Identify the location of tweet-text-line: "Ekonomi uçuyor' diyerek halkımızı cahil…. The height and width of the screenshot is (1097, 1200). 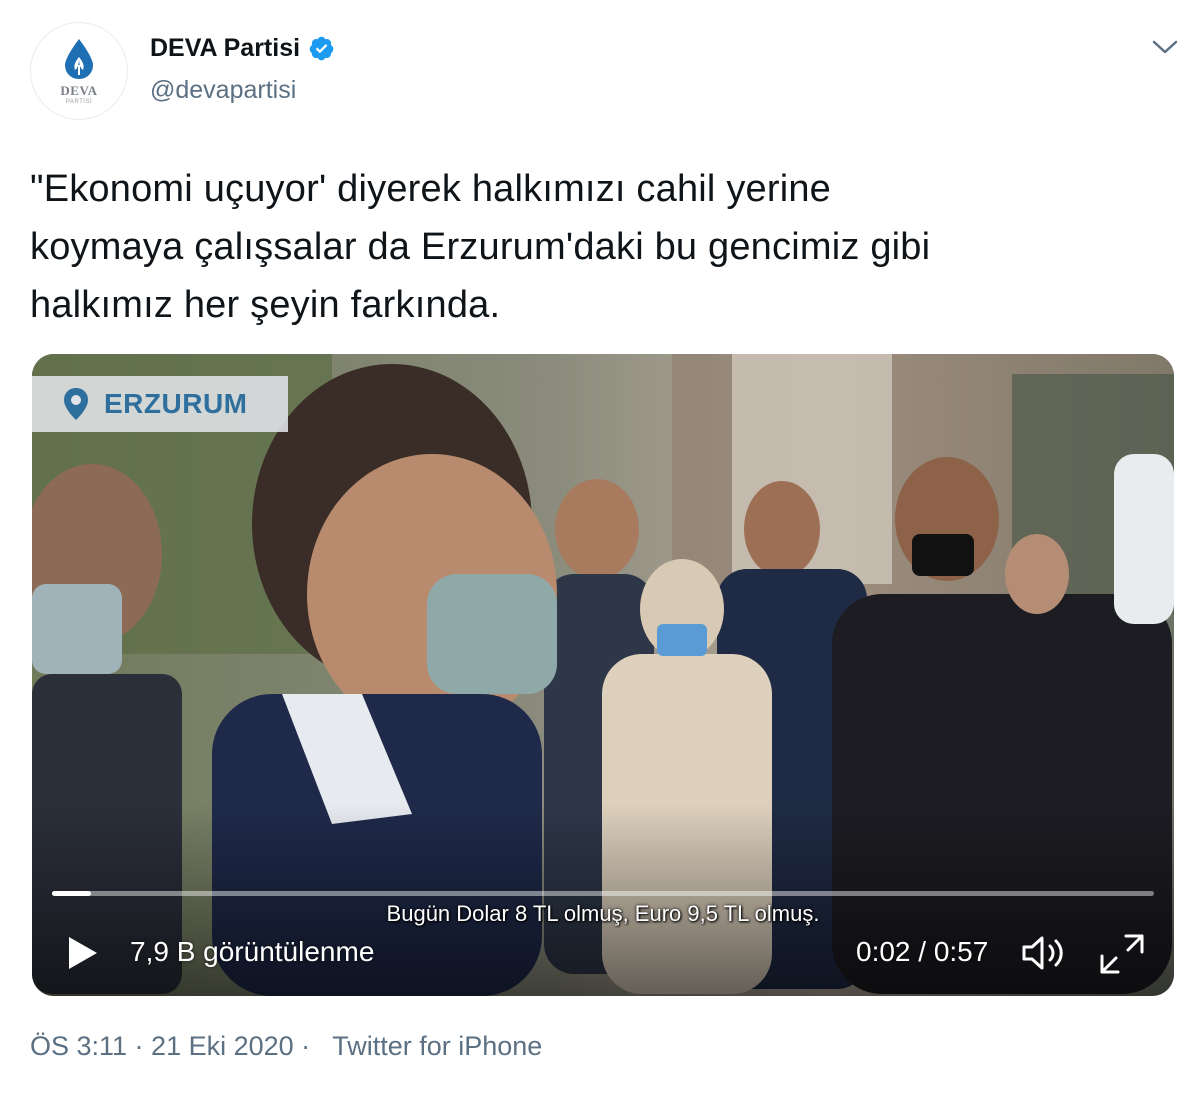
(431, 189).